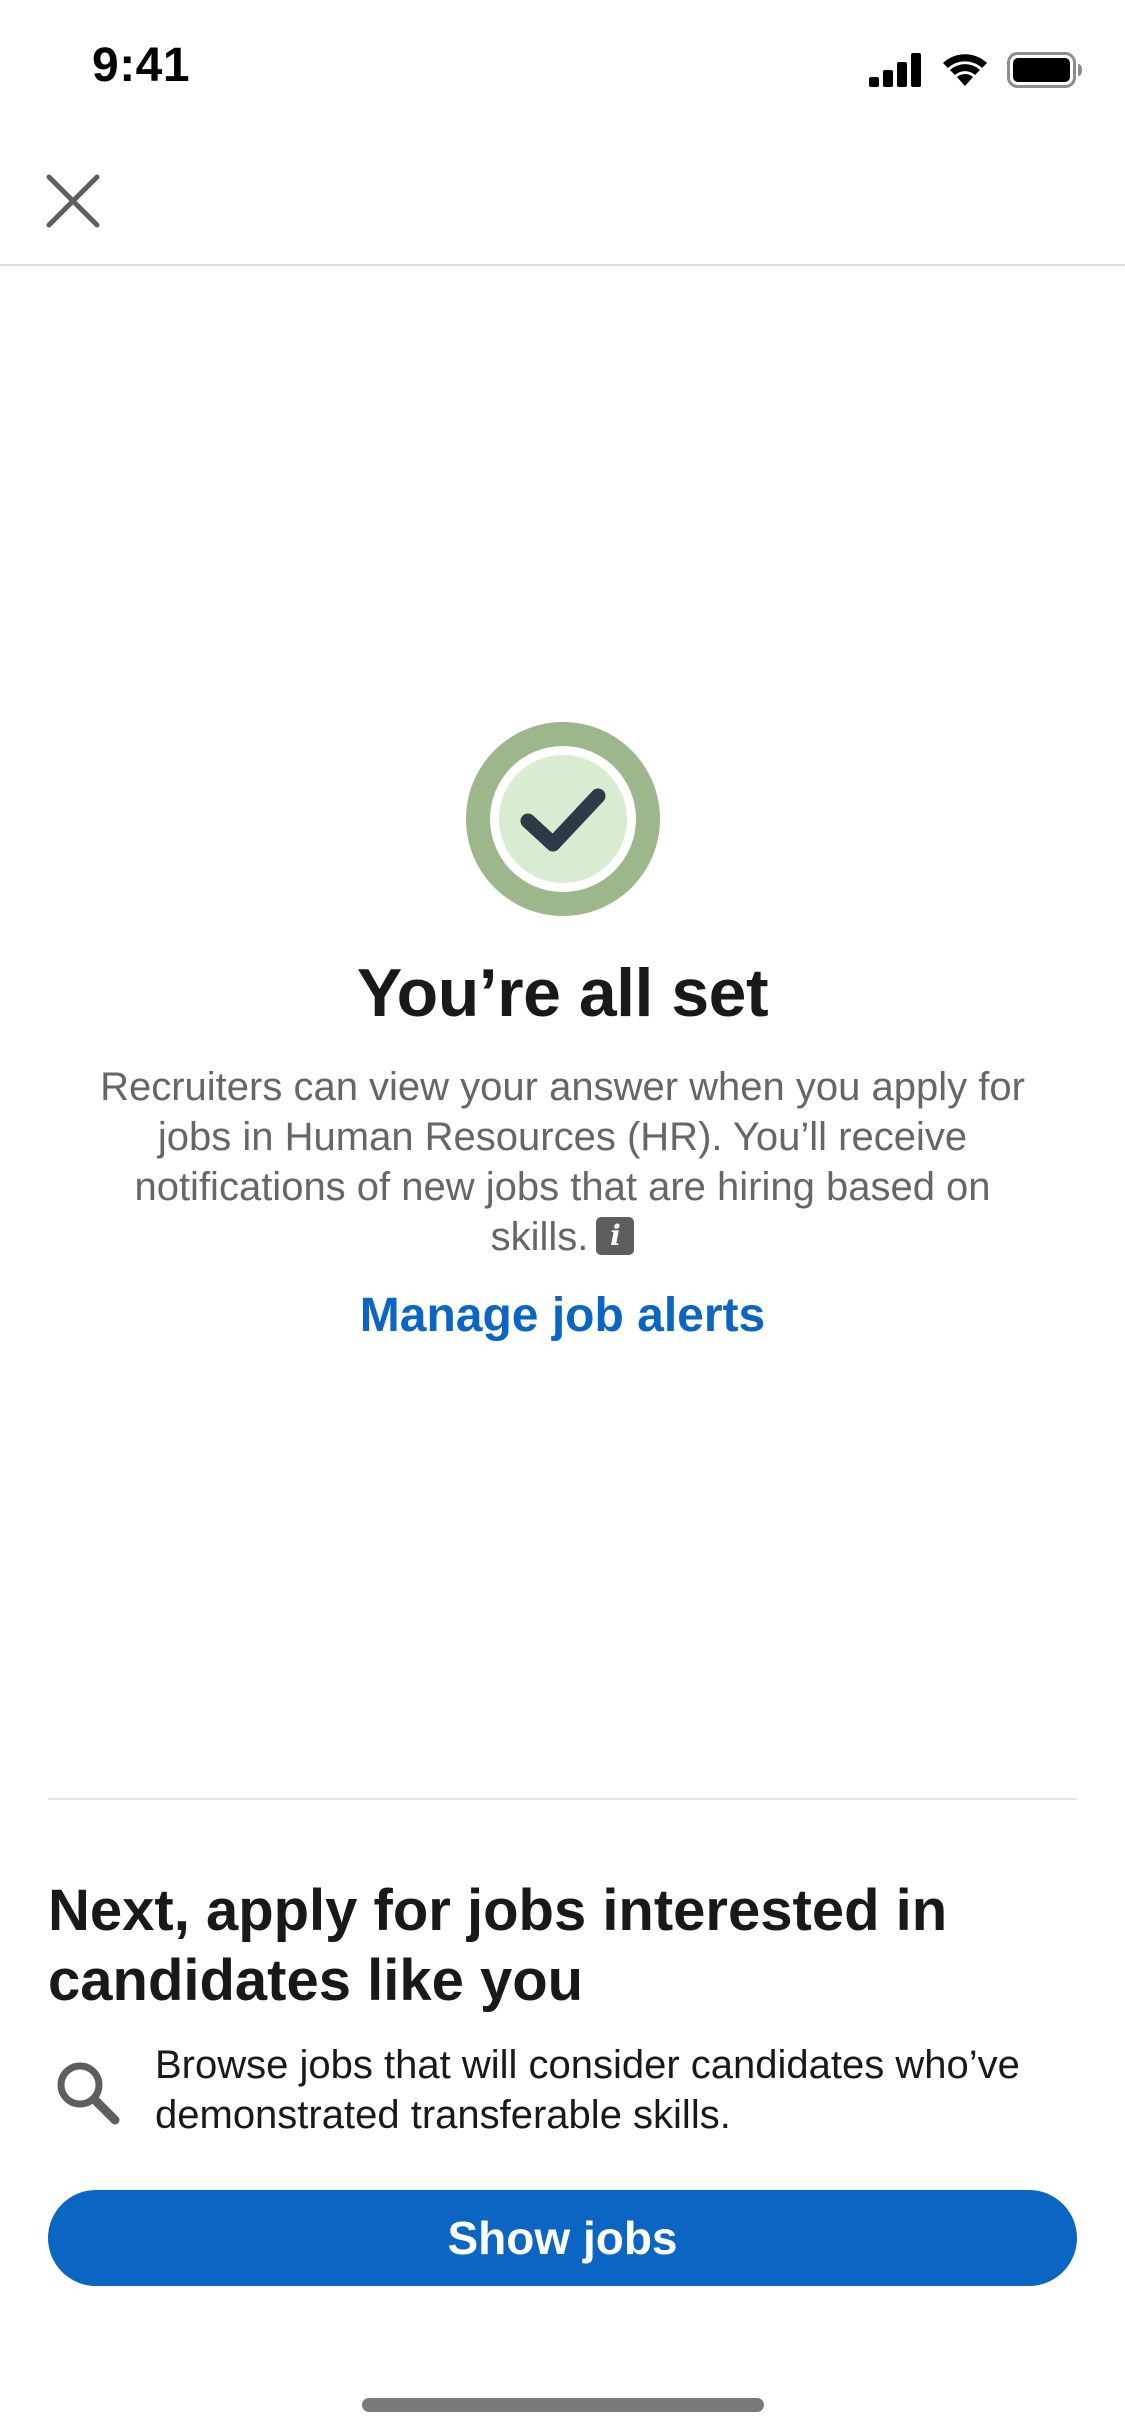 Image resolution: width=1125 pixels, height=2436 pixels. Describe the element at coordinates (562, 2238) in the screenshot. I see `show-jobs-button: Show jobs` at that location.